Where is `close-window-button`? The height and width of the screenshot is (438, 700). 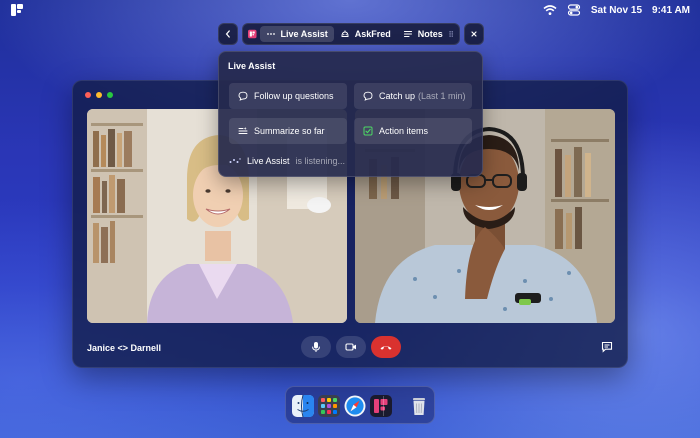
close-window-button is located at coordinates (88, 95).